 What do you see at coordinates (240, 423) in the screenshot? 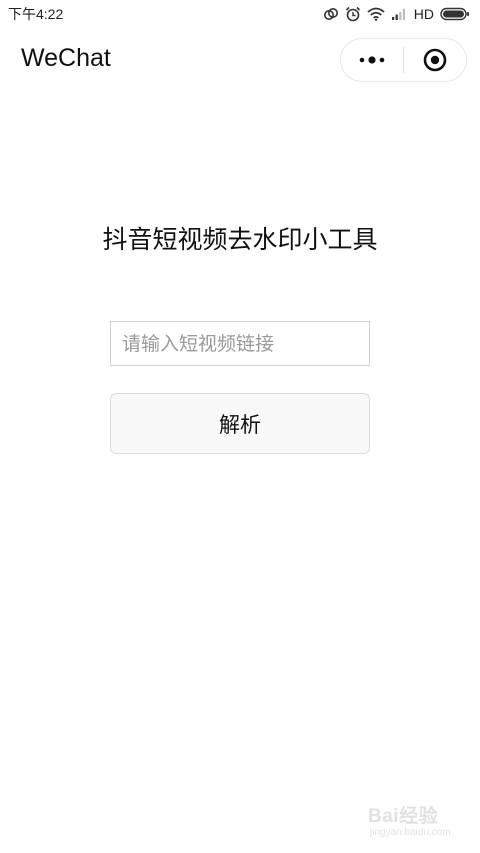
I see `parse-button: 解析` at bounding box center [240, 423].